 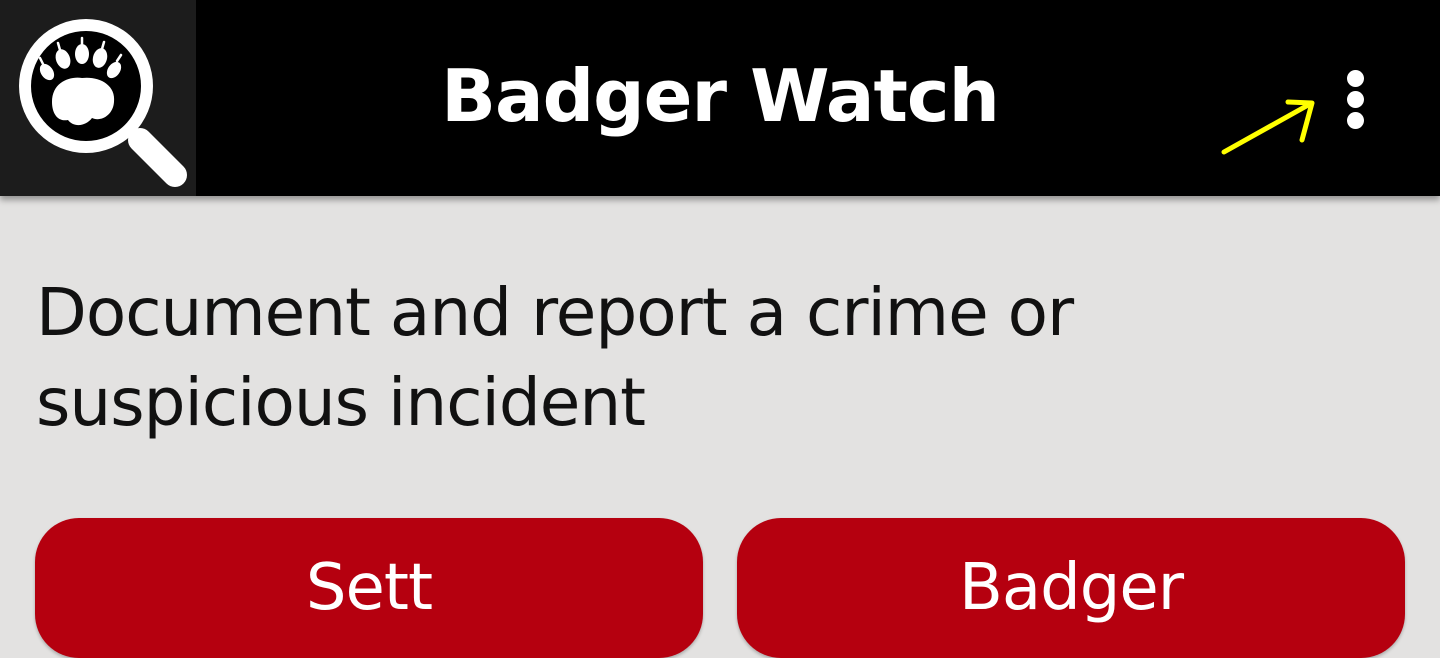 I want to click on sett-button-label: Sett, so click(x=369, y=588).